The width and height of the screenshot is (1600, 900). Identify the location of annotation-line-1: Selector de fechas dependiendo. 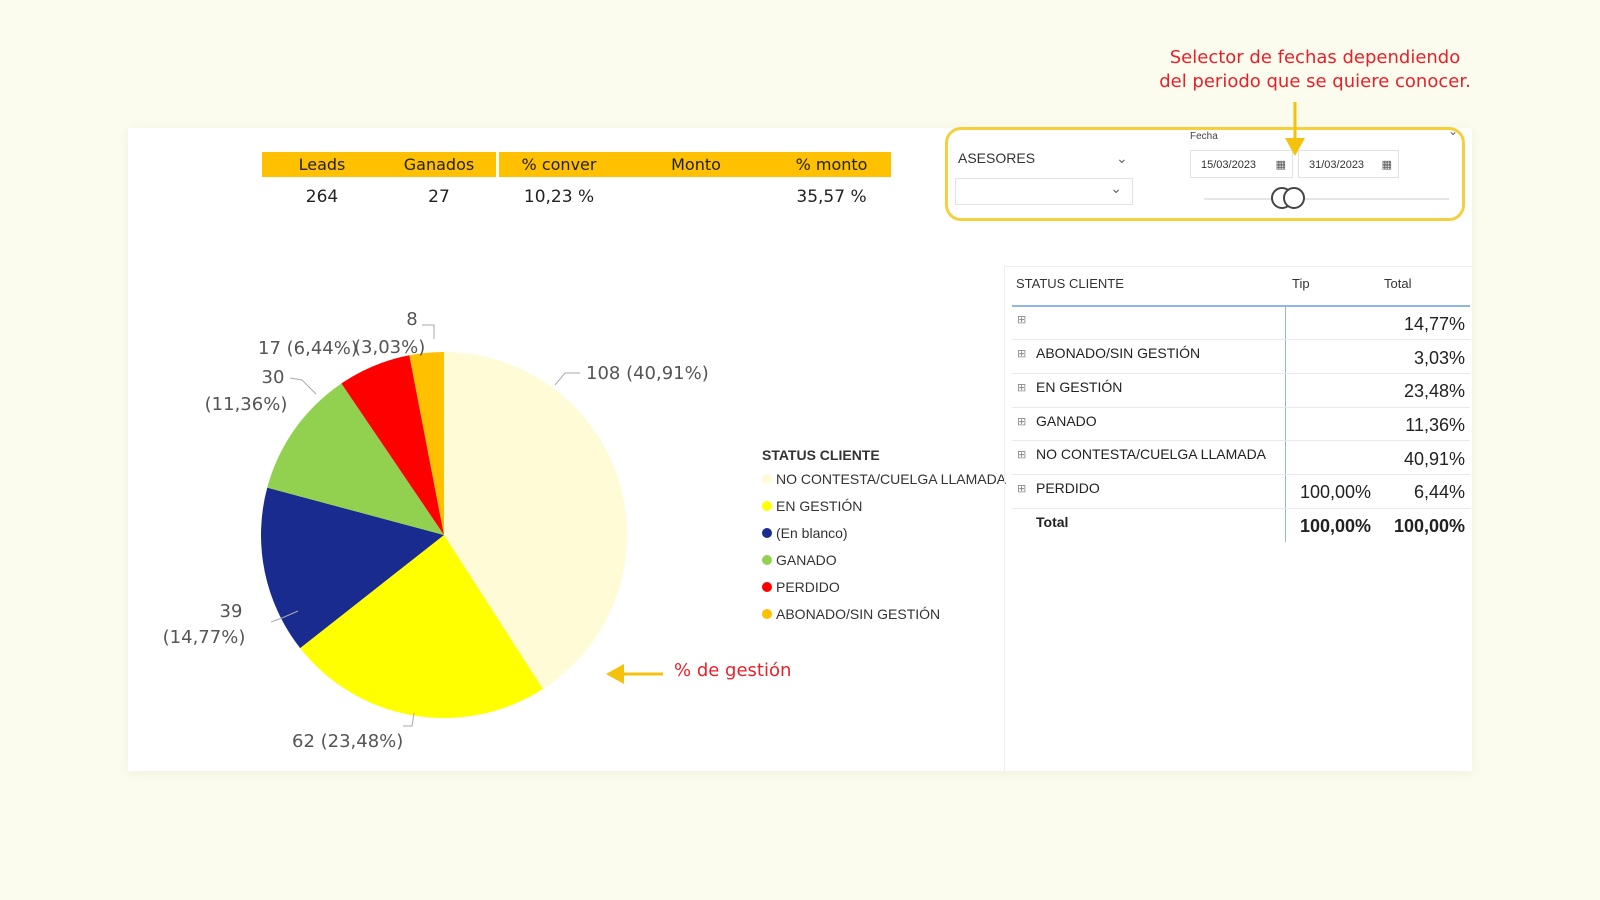
(1315, 57).